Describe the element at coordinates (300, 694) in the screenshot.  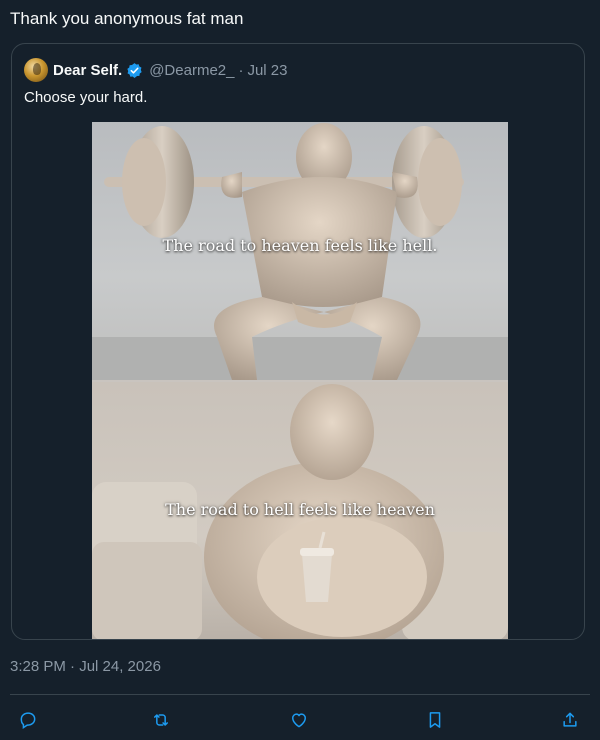
I see `divider` at that location.